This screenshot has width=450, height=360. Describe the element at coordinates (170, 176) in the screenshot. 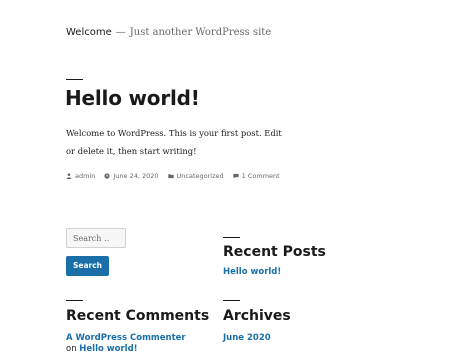

I see `folder-icon` at that location.